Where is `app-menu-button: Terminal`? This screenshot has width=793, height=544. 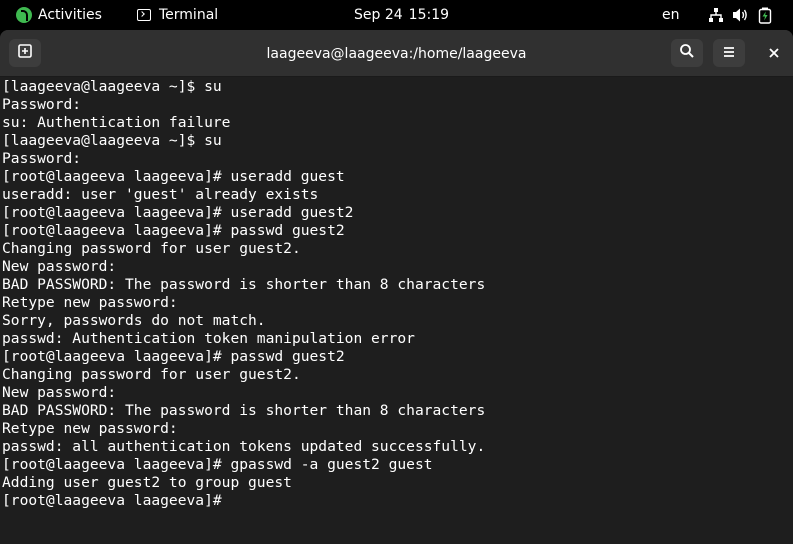
app-menu-button: Terminal is located at coordinates (177, 15).